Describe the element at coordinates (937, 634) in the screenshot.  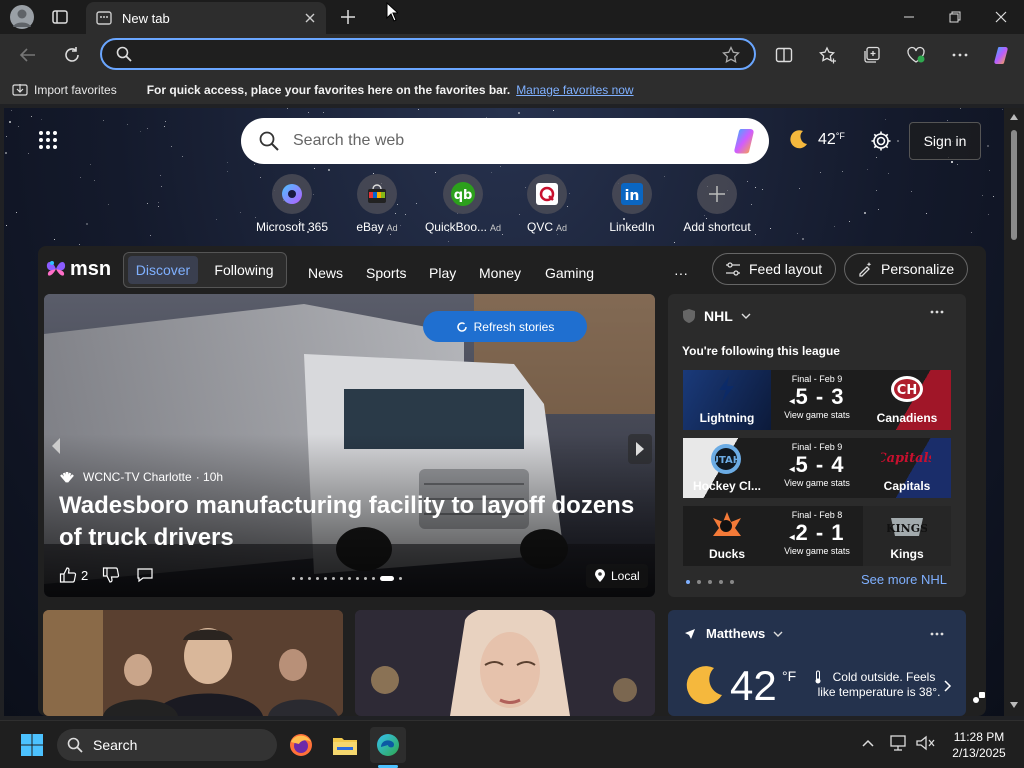
I see `weather-more-icon` at that location.